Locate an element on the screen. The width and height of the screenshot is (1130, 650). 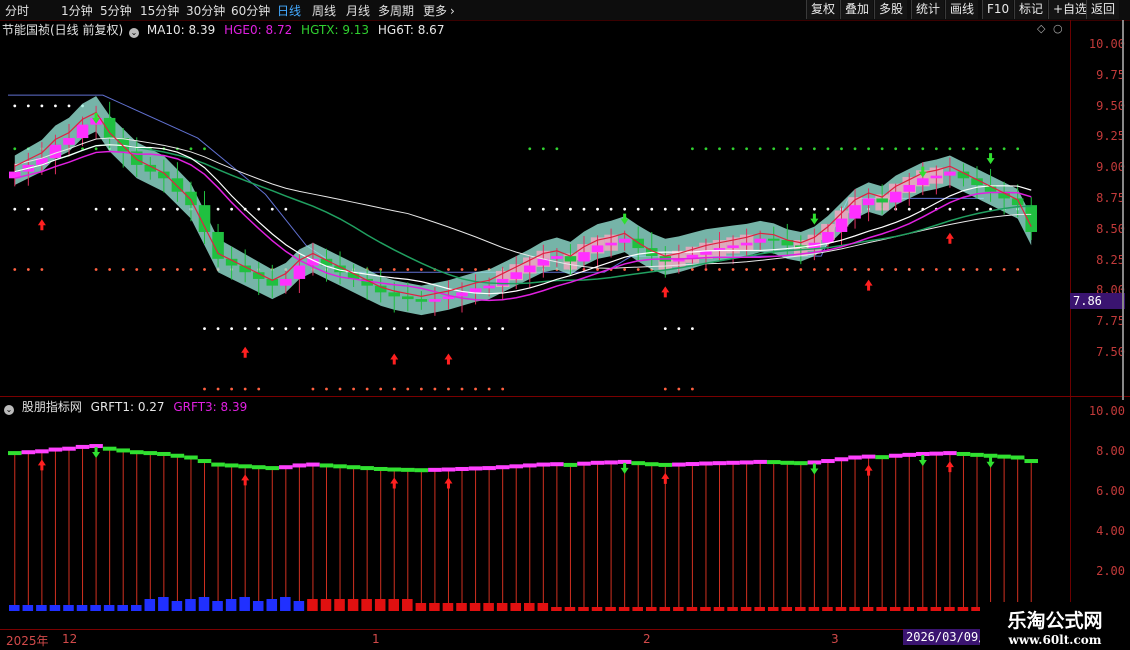
btn-huaxian: 画线 is located at coordinates (962, 9).